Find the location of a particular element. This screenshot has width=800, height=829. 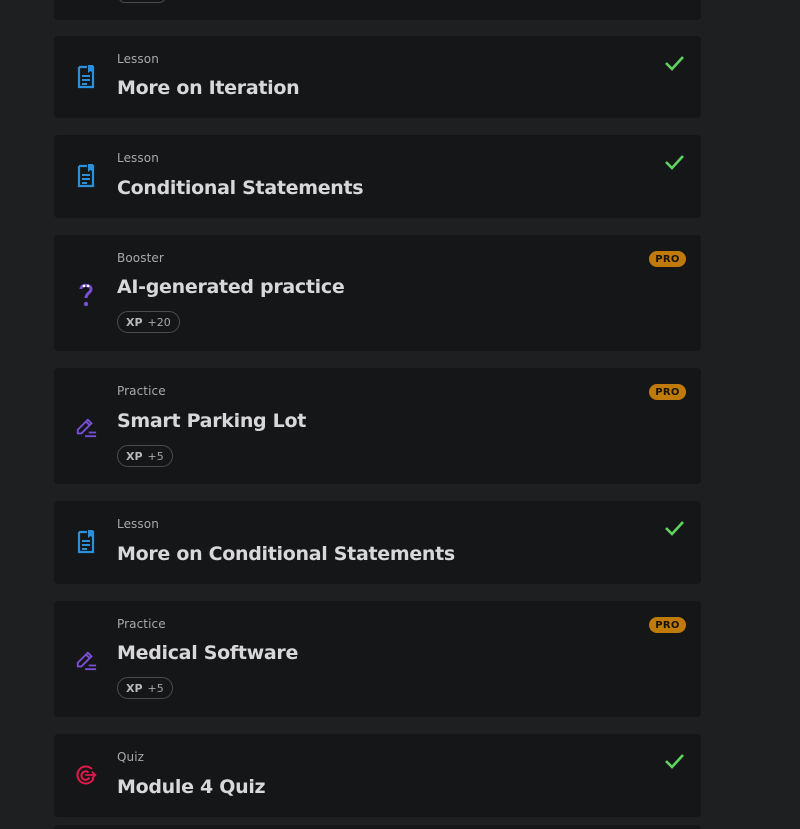

booster-item-ai-generated-practice: Booster AI-generated practice PRO XP +20 is located at coordinates (377, 293).